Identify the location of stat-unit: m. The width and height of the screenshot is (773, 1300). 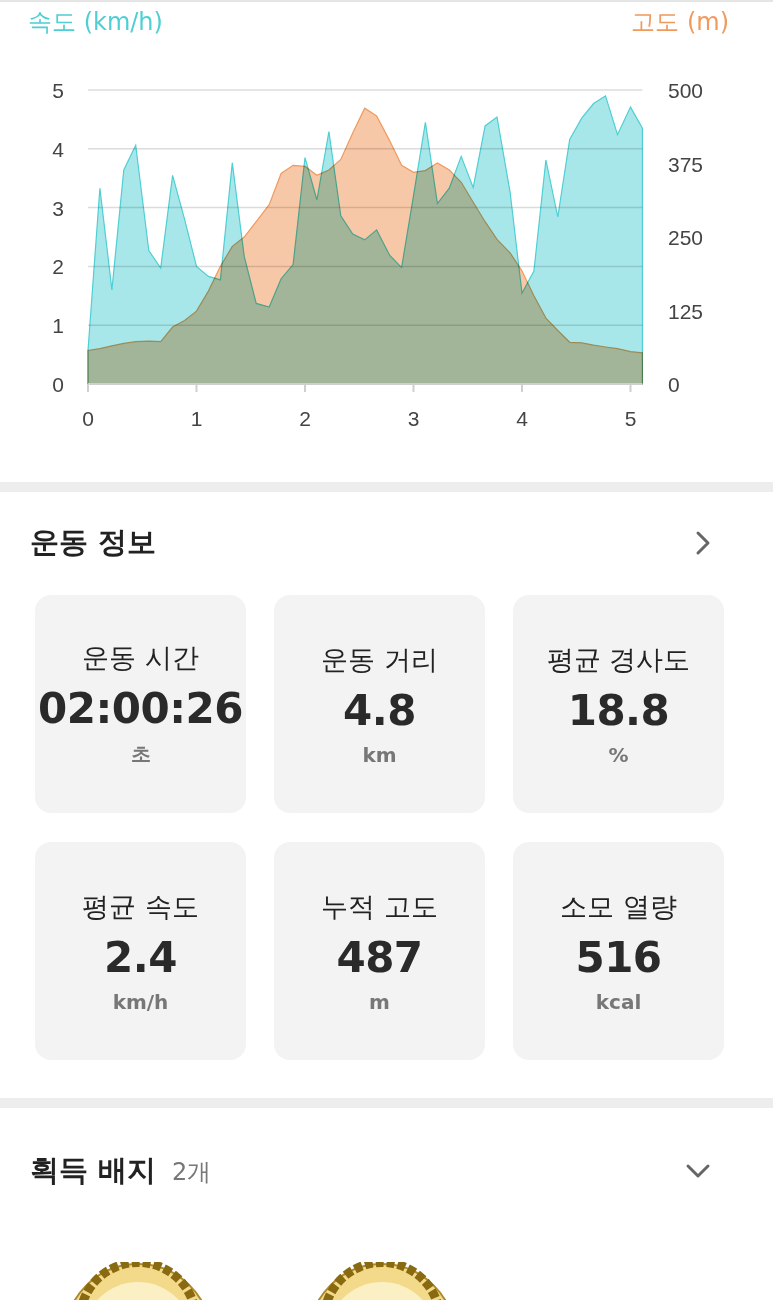
(379, 1001).